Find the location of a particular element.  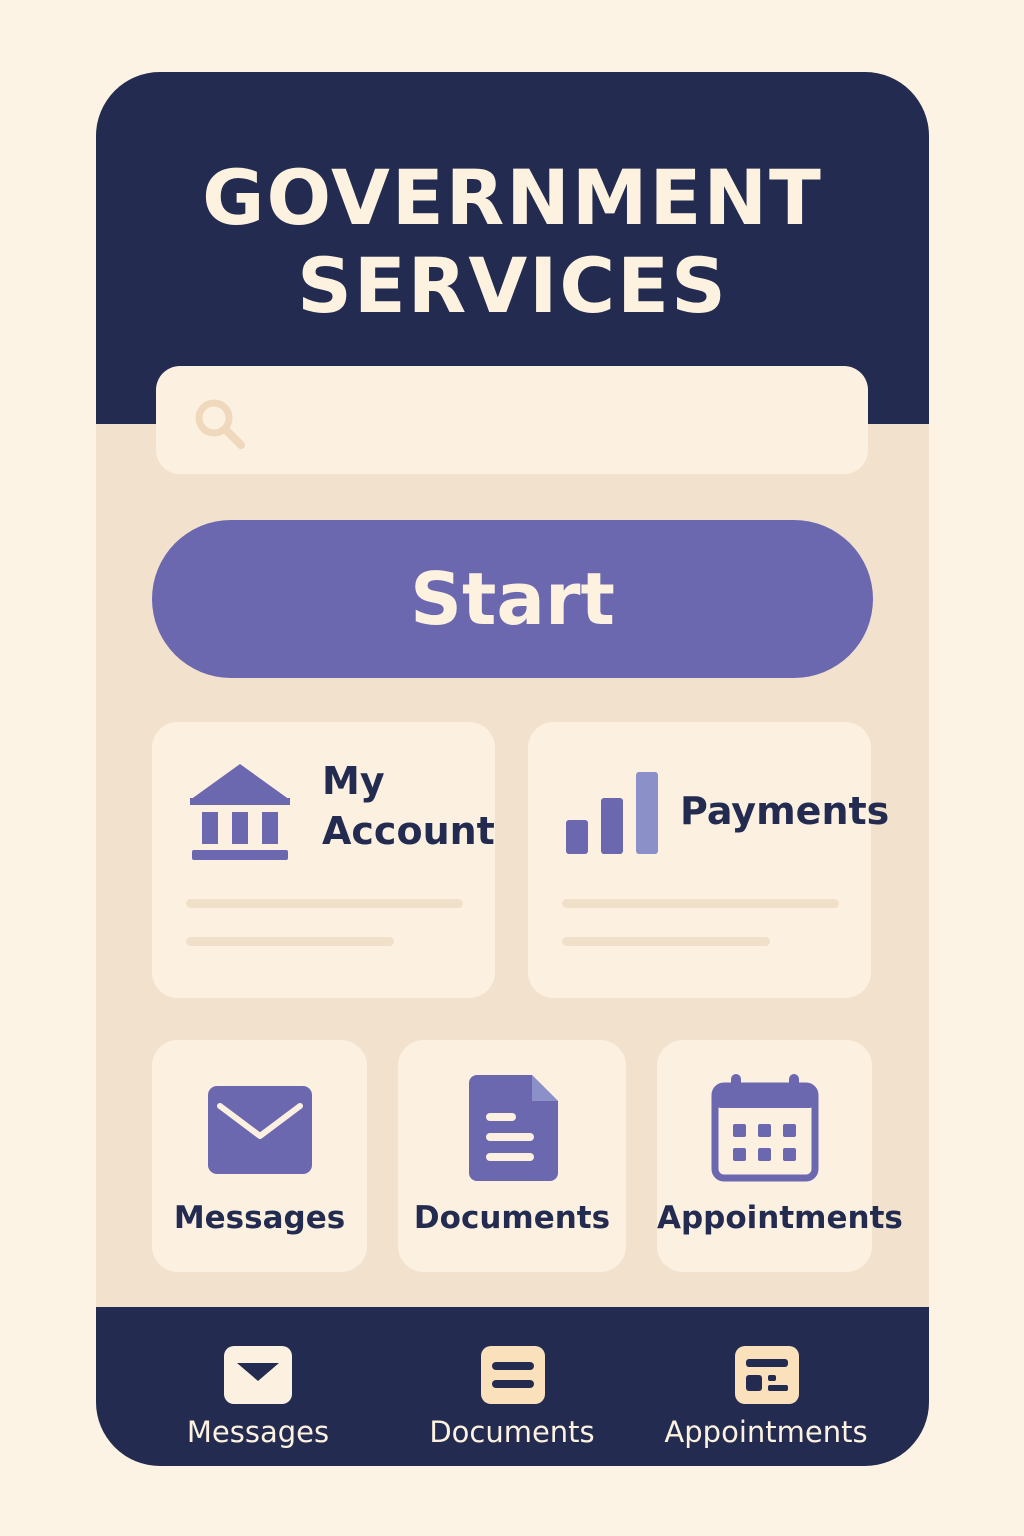

start-button: Start is located at coordinates (512, 599).